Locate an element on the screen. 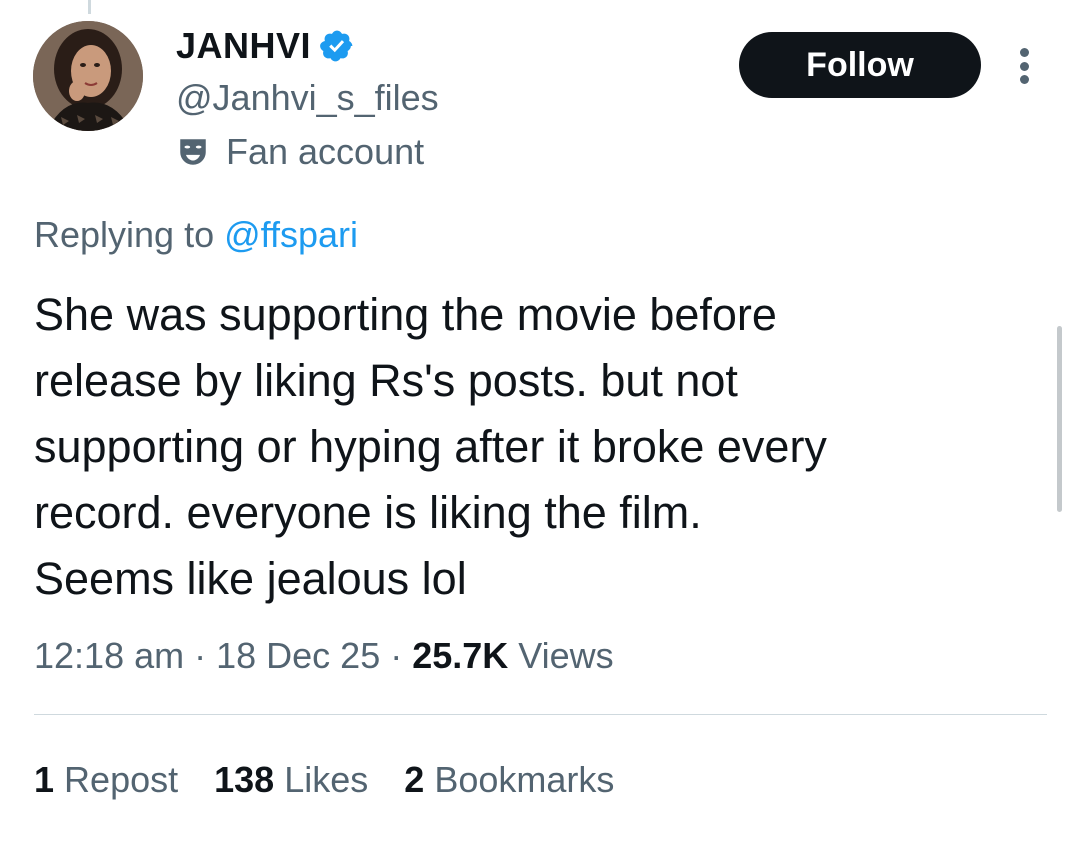  likes-stat: 138 Likes is located at coordinates (291, 780).